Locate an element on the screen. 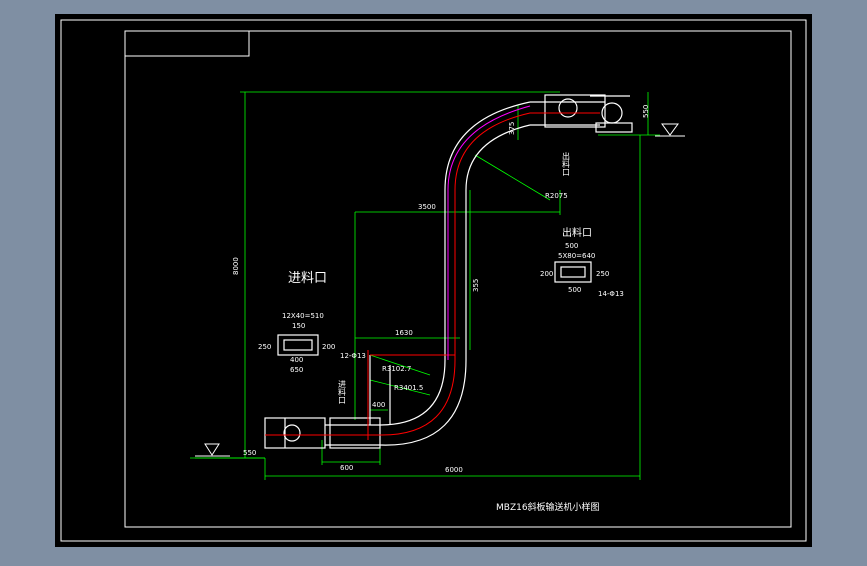 The height and width of the screenshot is (566, 867). outlet-title: 出料口 is located at coordinates (577, 232).